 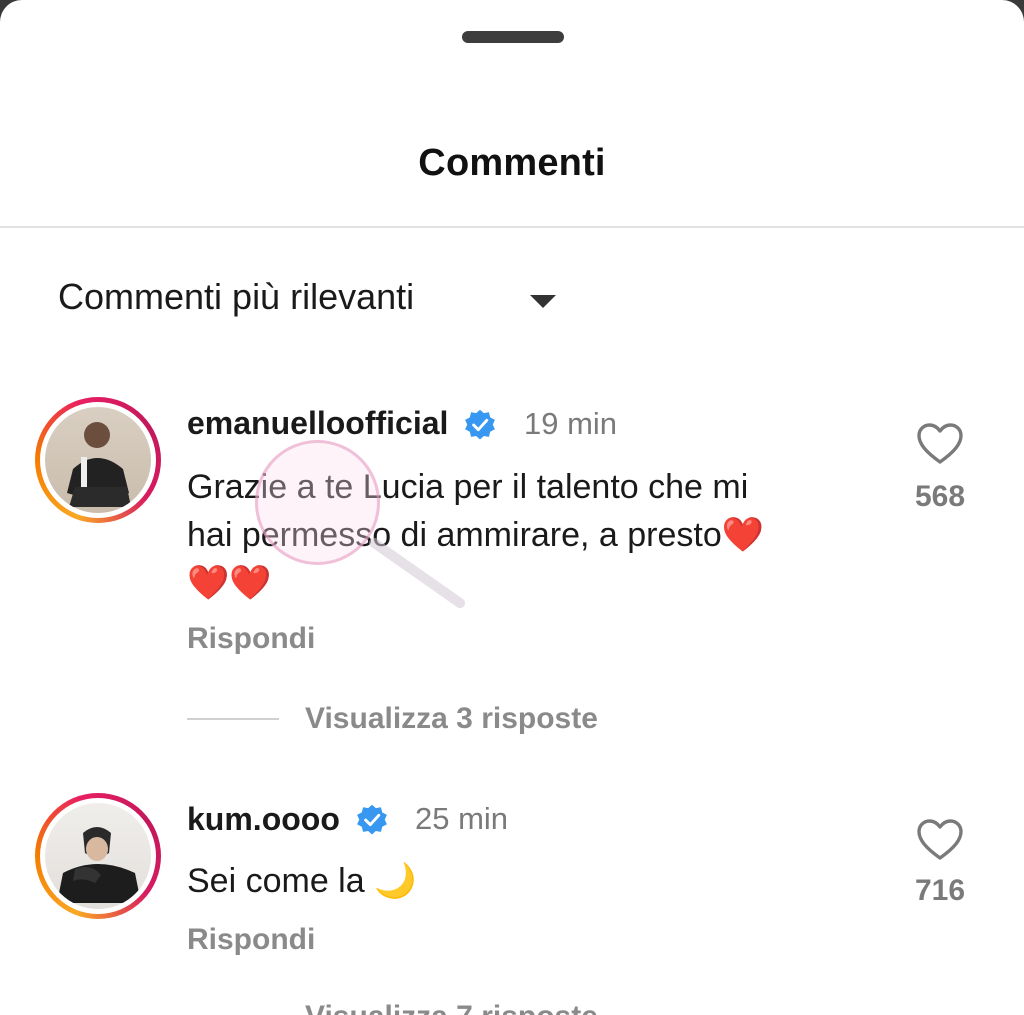 I want to click on comment-text-line-2-text: hai permesso di ammirare, a presto, so click(x=454, y=535).